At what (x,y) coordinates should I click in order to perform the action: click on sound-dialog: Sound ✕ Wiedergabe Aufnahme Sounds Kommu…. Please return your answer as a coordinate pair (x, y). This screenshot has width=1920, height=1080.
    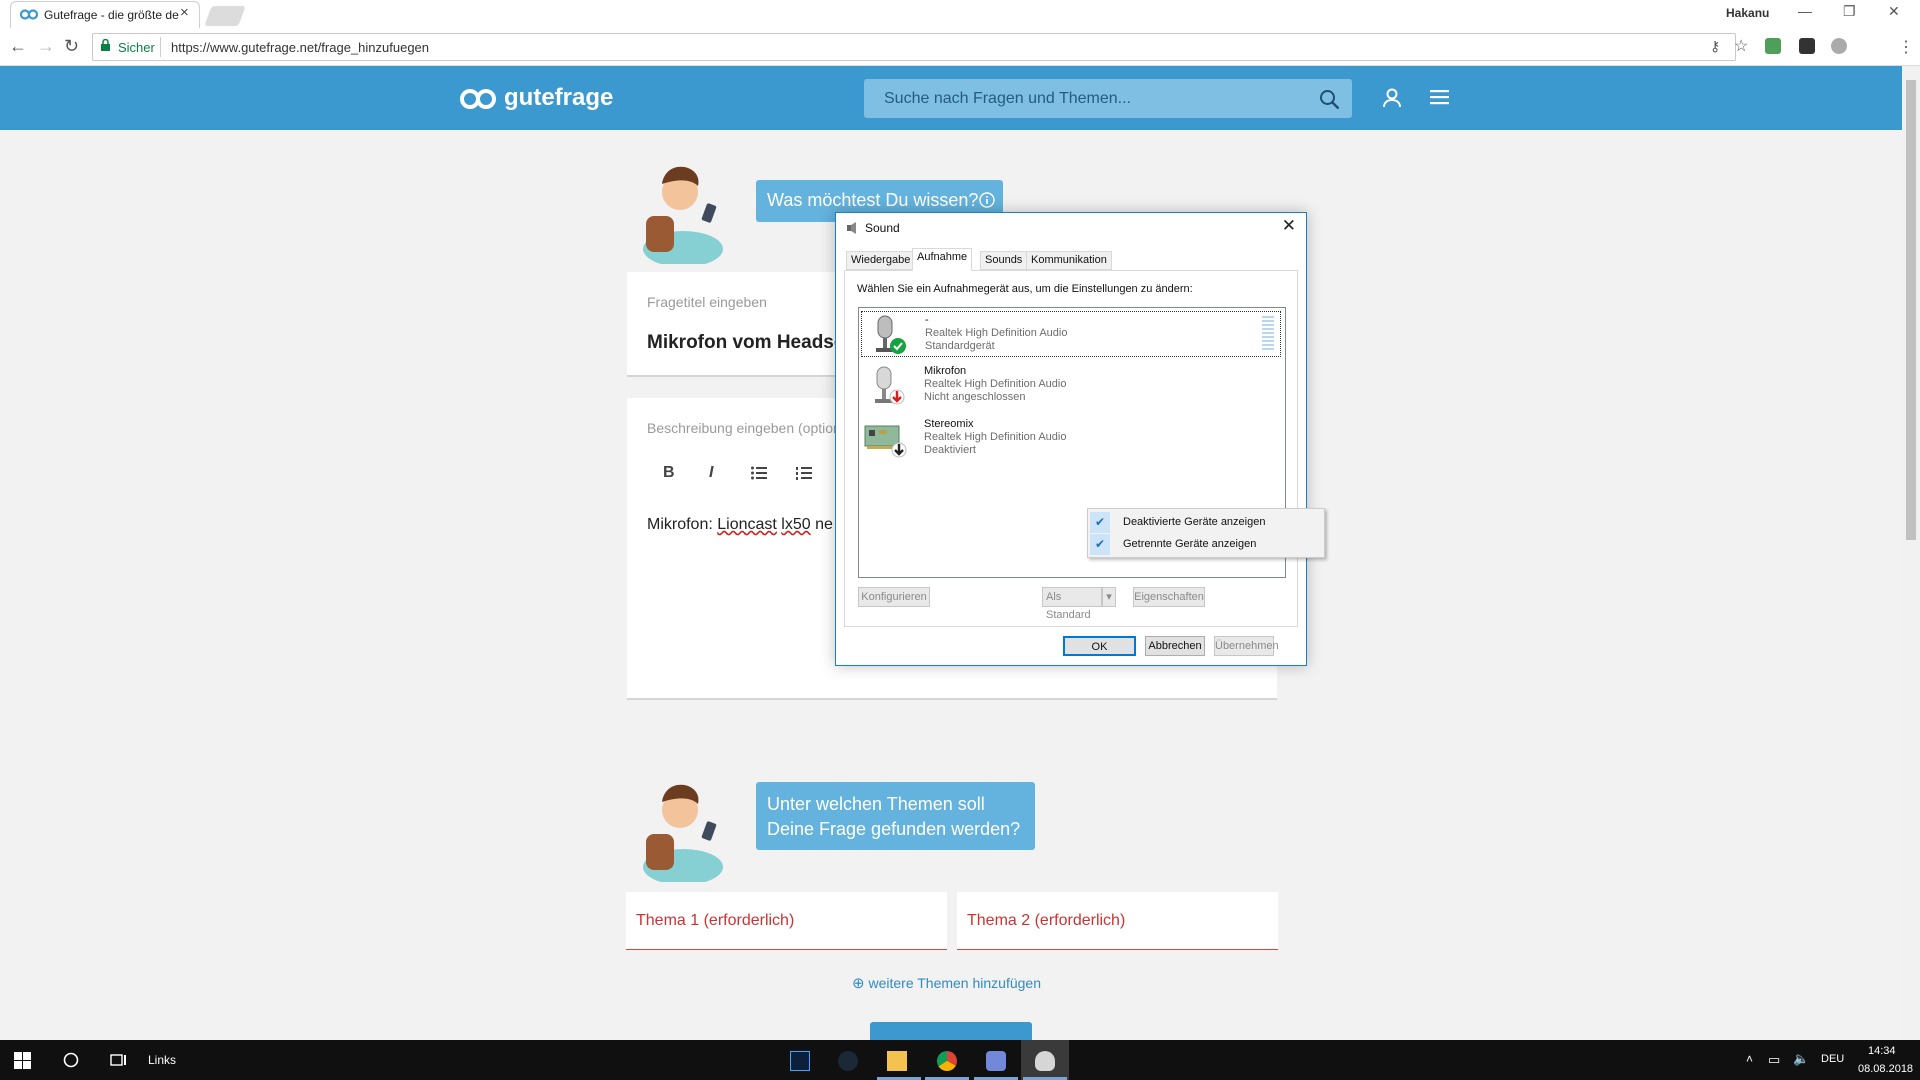
    Looking at the image, I should click on (1071, 439).